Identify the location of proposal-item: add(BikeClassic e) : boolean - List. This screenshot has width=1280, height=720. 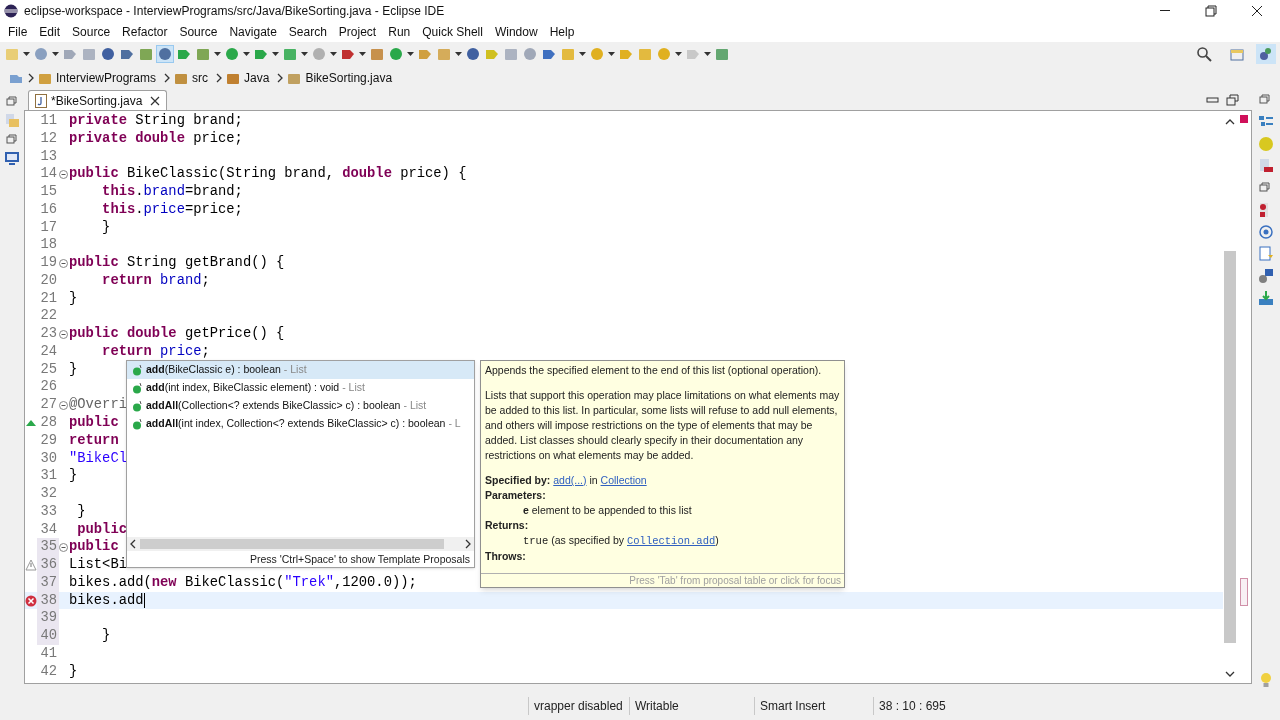
(300, 370).